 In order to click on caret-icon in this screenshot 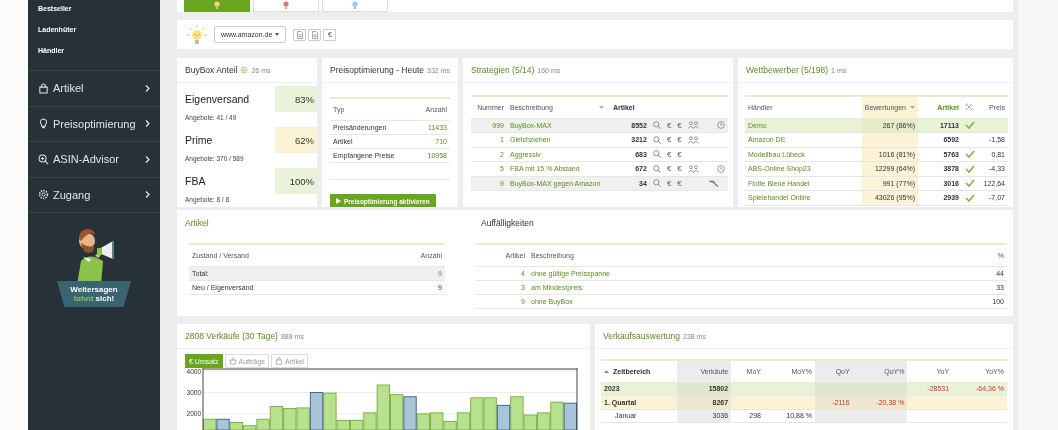, I will do `click(277, 34)`.